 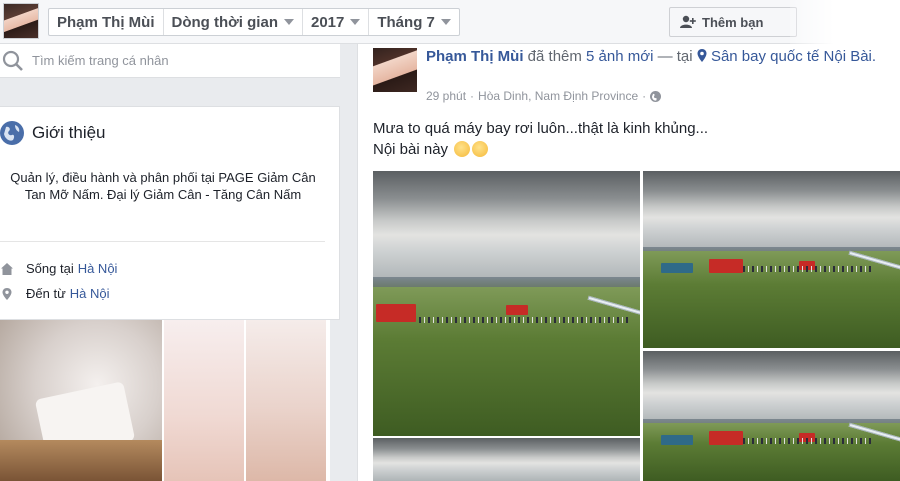 What do you see at coordinates (675, 56) in the screenshot?
I see `post-at-text: — tại` at bounding box center [675, 56].